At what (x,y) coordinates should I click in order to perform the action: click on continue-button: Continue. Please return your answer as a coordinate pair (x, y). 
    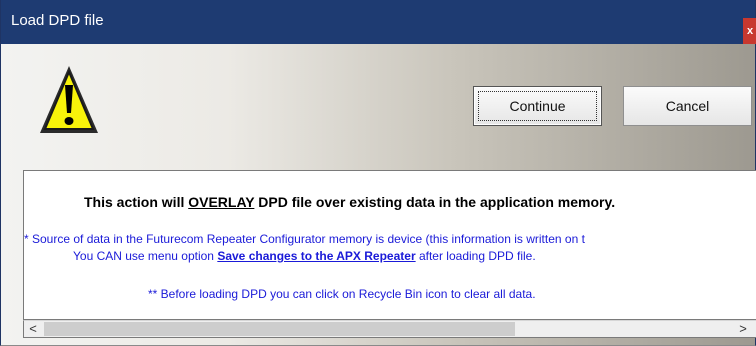
    Looking at the image, I should click on (537, 106).